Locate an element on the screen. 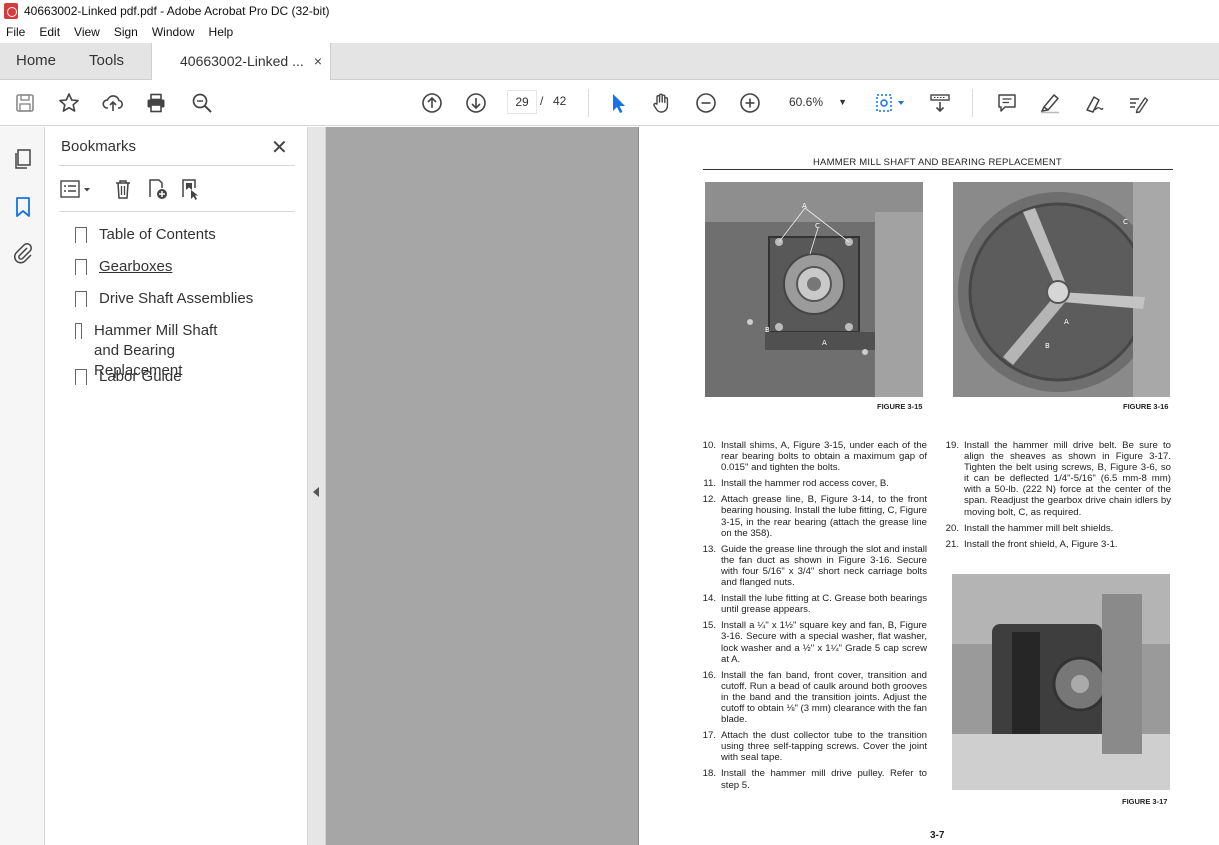 Image resolution: width=1219 pixels, height=845 pixels. panel-divider is located at coordinates (177, 211).